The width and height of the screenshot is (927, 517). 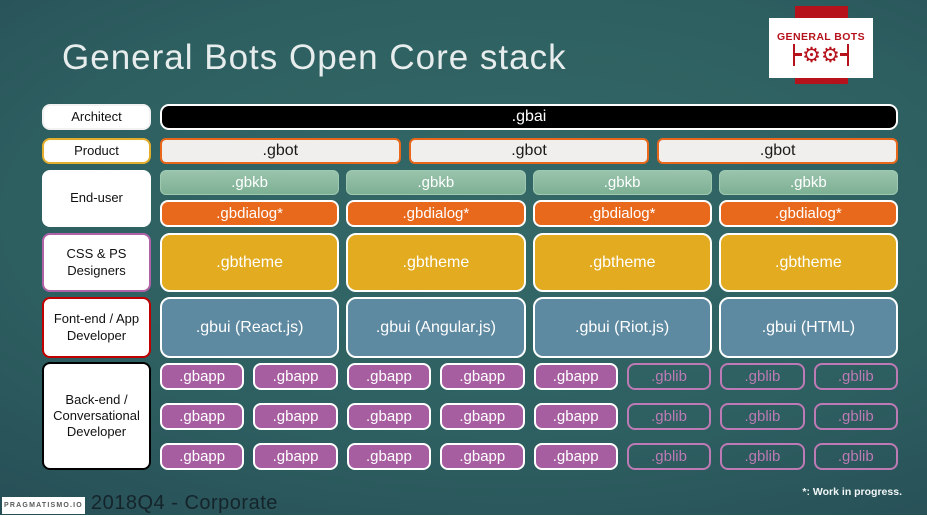 What do you see at coordinates (96, 151) in the screenshot?
I see `layer-label-product: Product` at bounding box center [96, 151].